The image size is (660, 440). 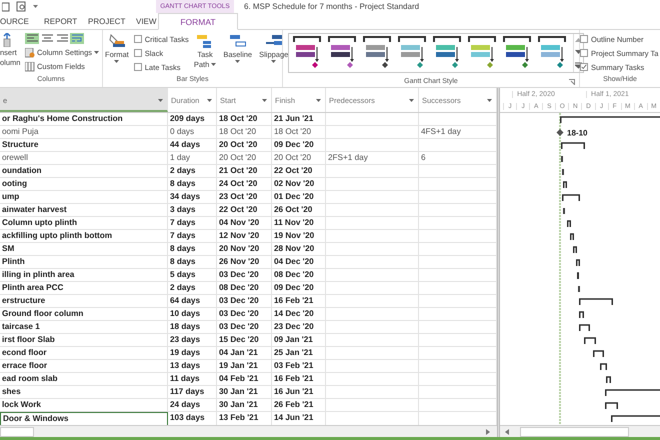 What do you see at coordinates (84, 405) in the screenshot?
I see `task-name-cell: lock Work` at bounding box center [84, 405].